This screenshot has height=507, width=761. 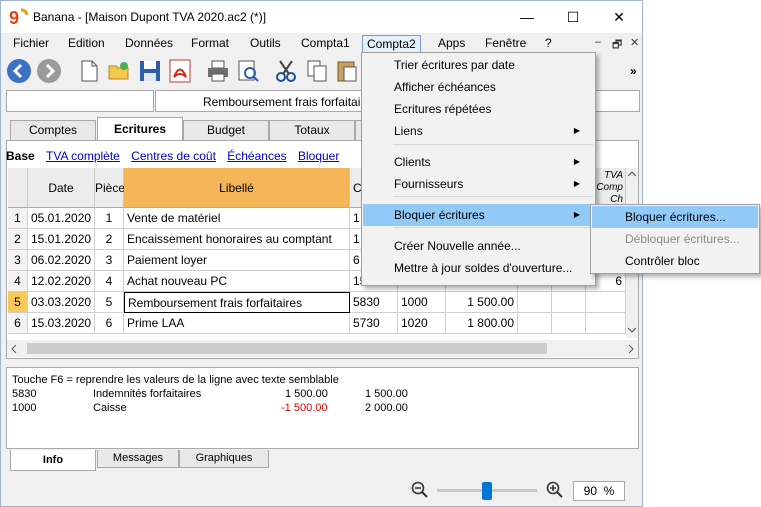 I want to click on cell-piece: 6, so click(x=109, y=323).